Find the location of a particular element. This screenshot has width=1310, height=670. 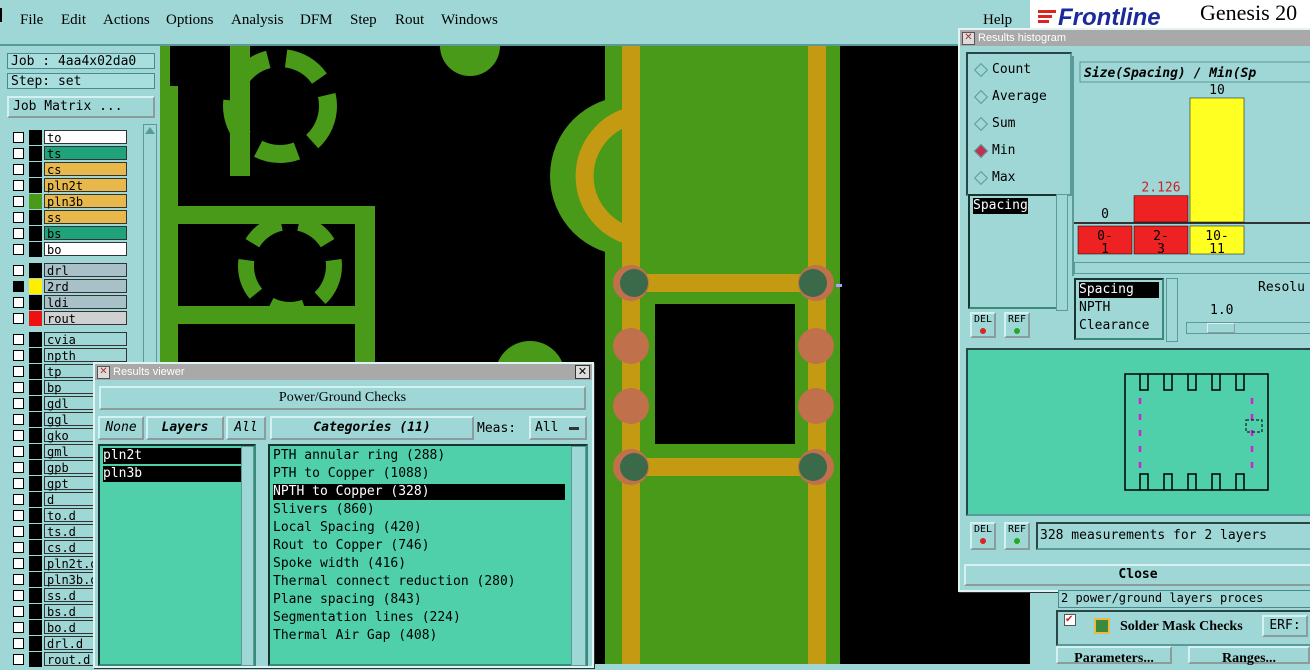

slider-thumb is located at coordinates (1221, 328).